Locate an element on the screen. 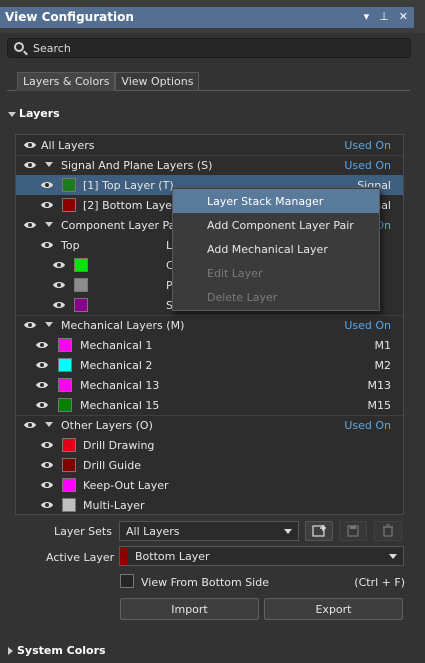 Image resolution: width=425 pixels, height=663 pixels. layer-row: Mechanical 1 M1 is located at coordinates (209, 345).